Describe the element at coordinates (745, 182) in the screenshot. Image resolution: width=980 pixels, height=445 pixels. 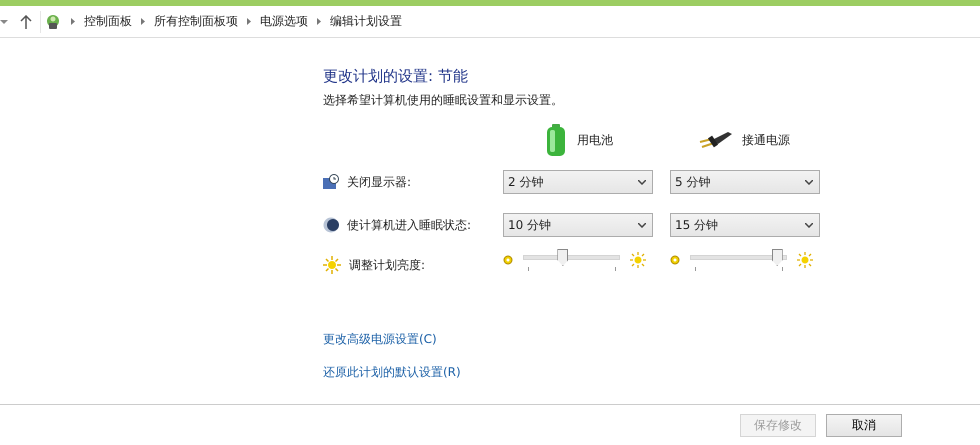
I see `dropdown: 5 分钟` at that location.